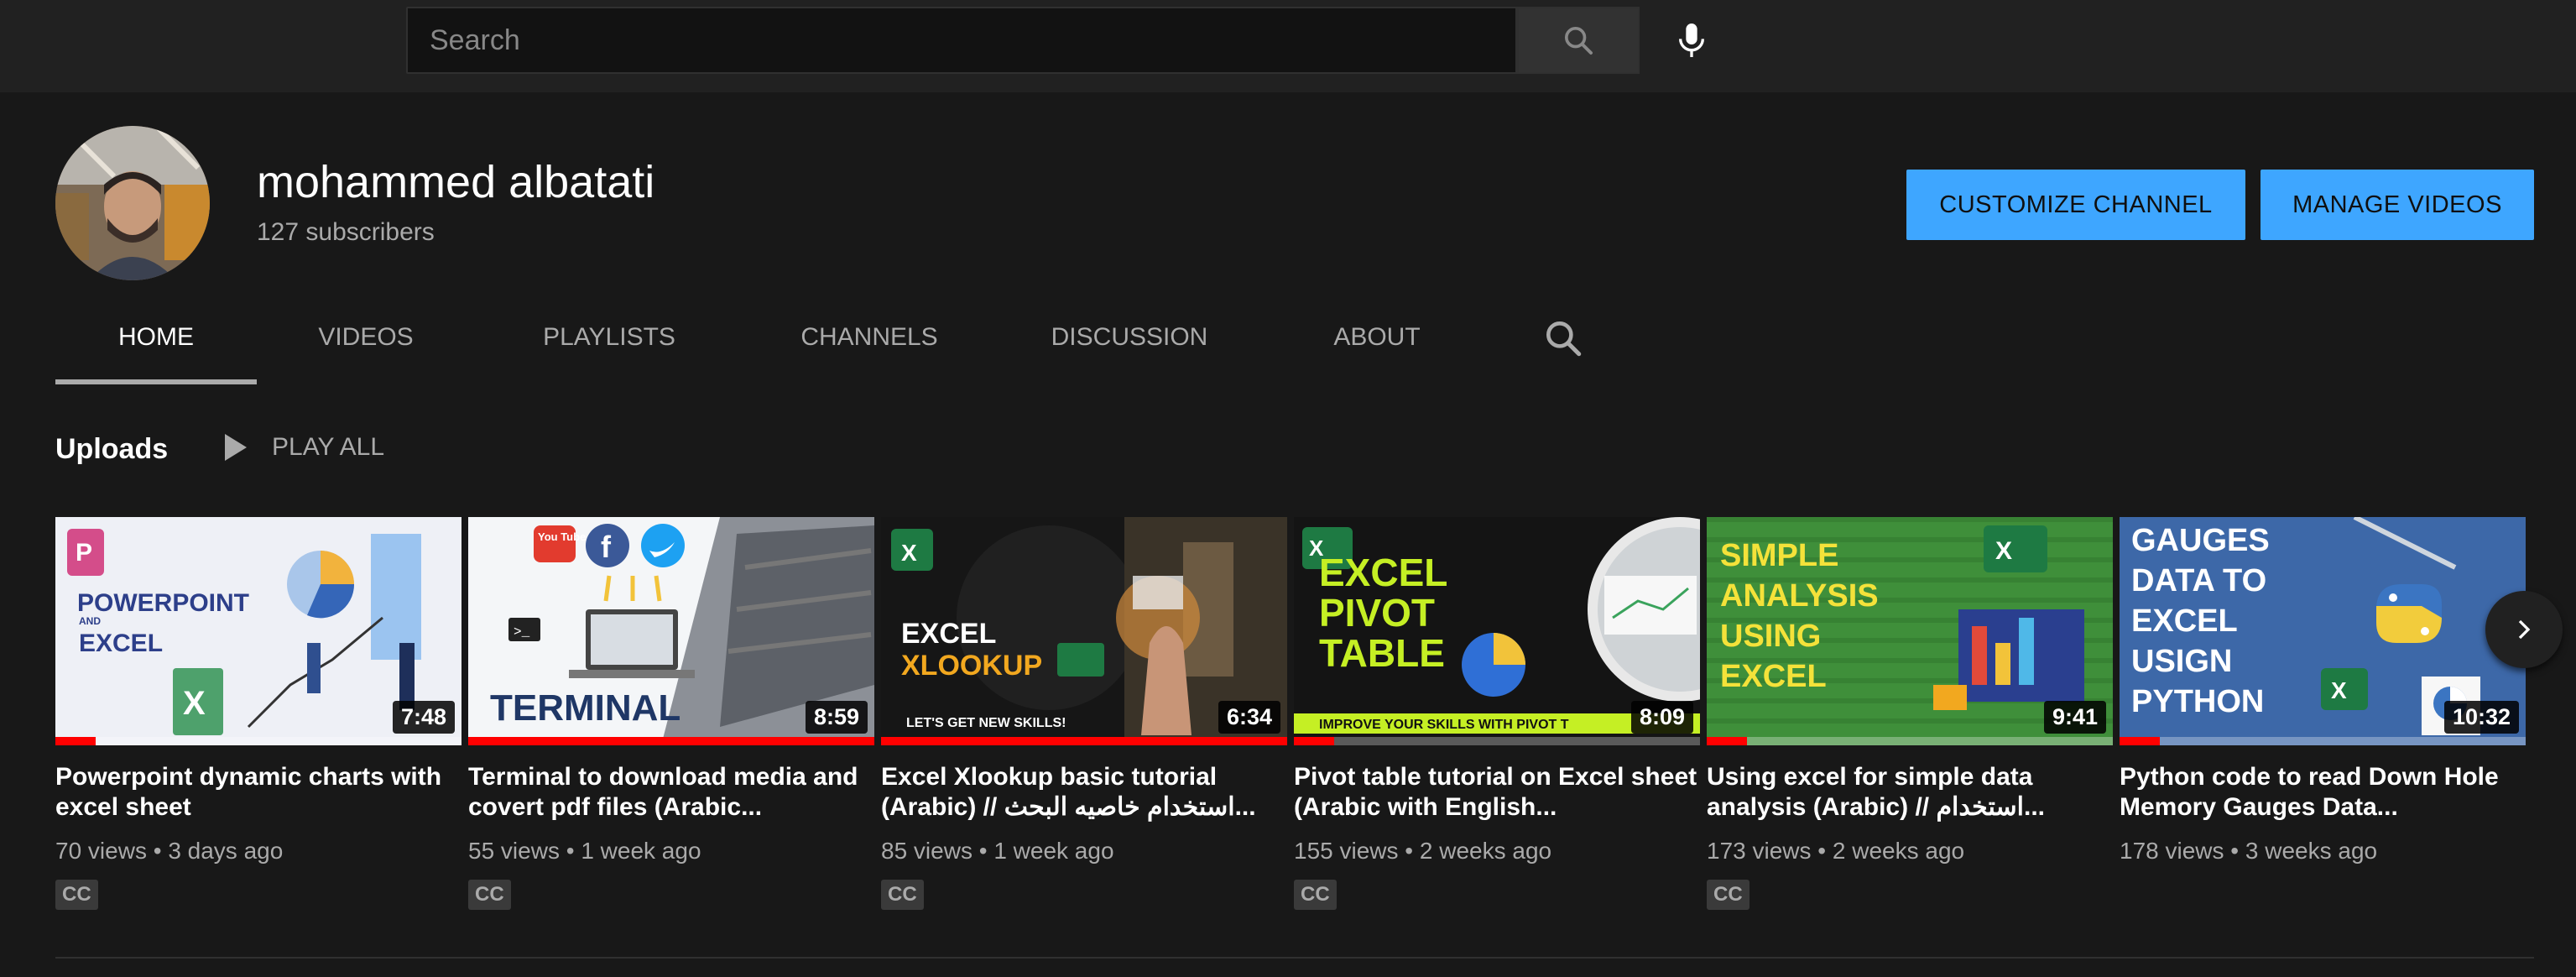 This screenshot has height=977, width=2576. I want to click on duration-badge: 6:34, so click(1249, 717).